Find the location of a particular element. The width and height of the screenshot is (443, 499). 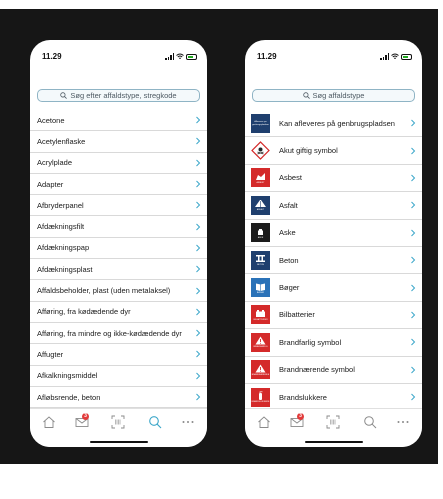

list-item: Acetylenflaske is located at coordinates (118, 142).